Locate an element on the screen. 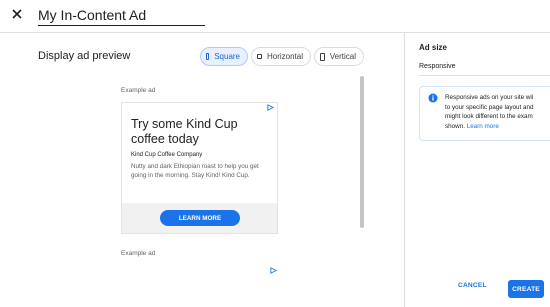  learn-more-link: Learn more is located at coordinates (483, 126).